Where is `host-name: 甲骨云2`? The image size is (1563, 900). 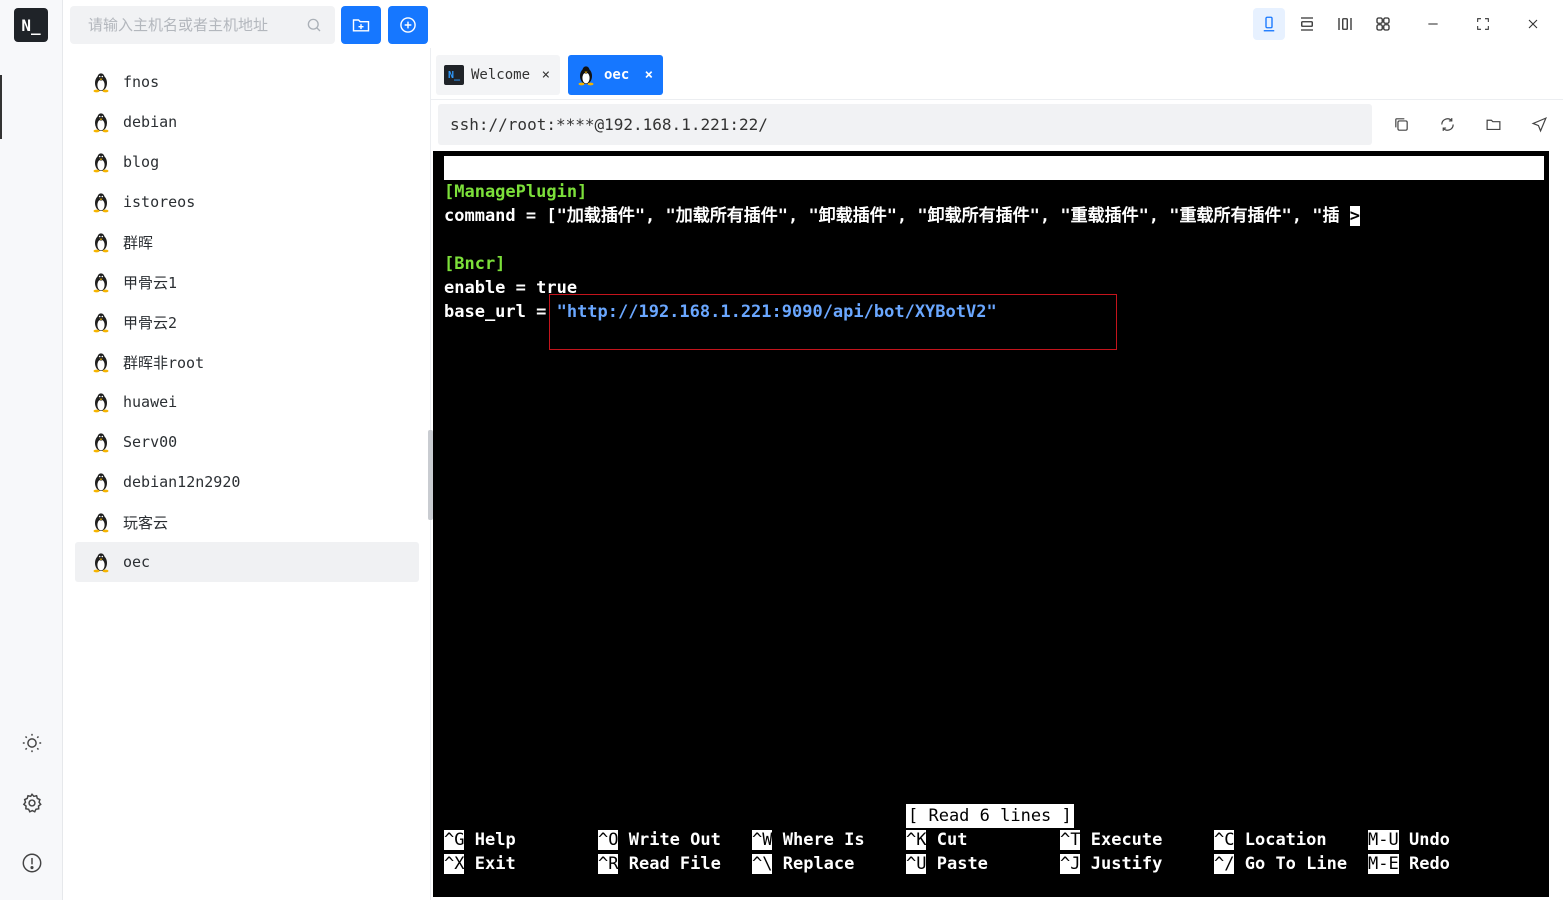 host-name: 甲骨云2 is located at coordinates (150, 322).